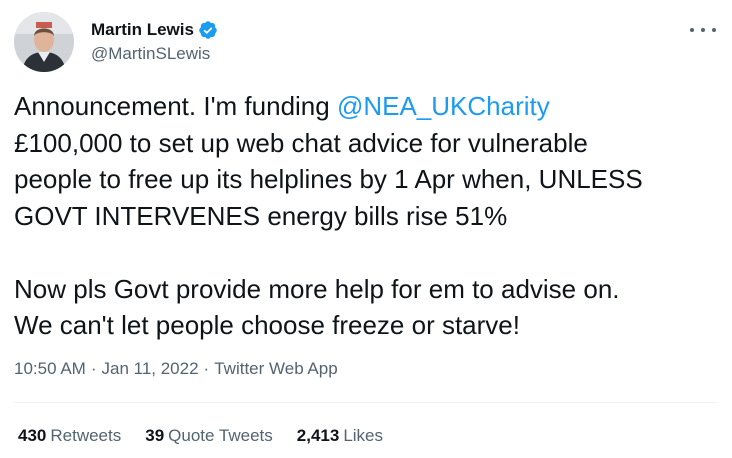 This screenshot has height=458, width=732. I want to click on more-options-icon, so click(703, 30).